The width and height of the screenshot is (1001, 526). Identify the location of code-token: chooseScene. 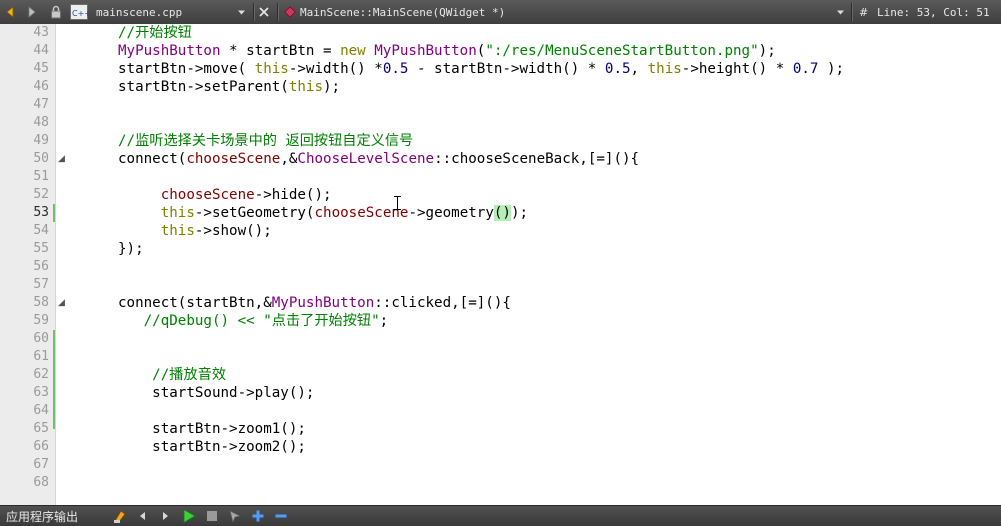
(207, 195).